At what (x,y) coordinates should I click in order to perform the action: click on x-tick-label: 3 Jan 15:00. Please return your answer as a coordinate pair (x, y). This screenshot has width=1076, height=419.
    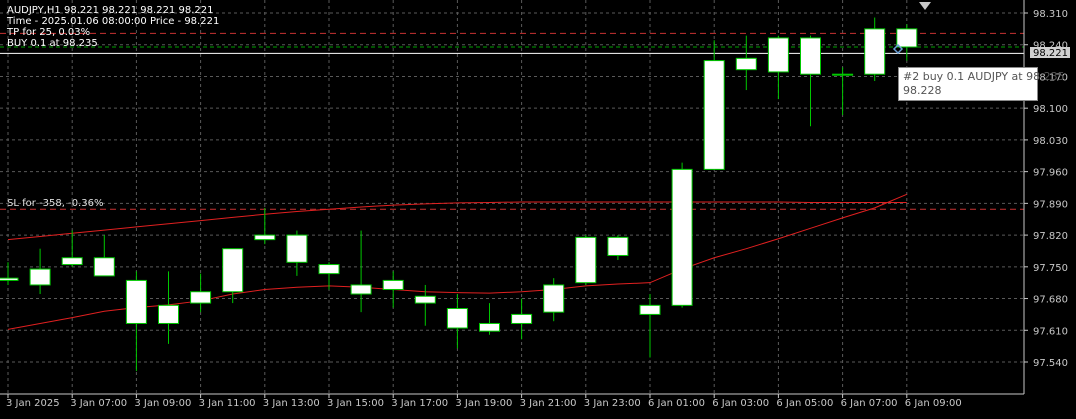
    Looking at the image, I should click on (355, 403).